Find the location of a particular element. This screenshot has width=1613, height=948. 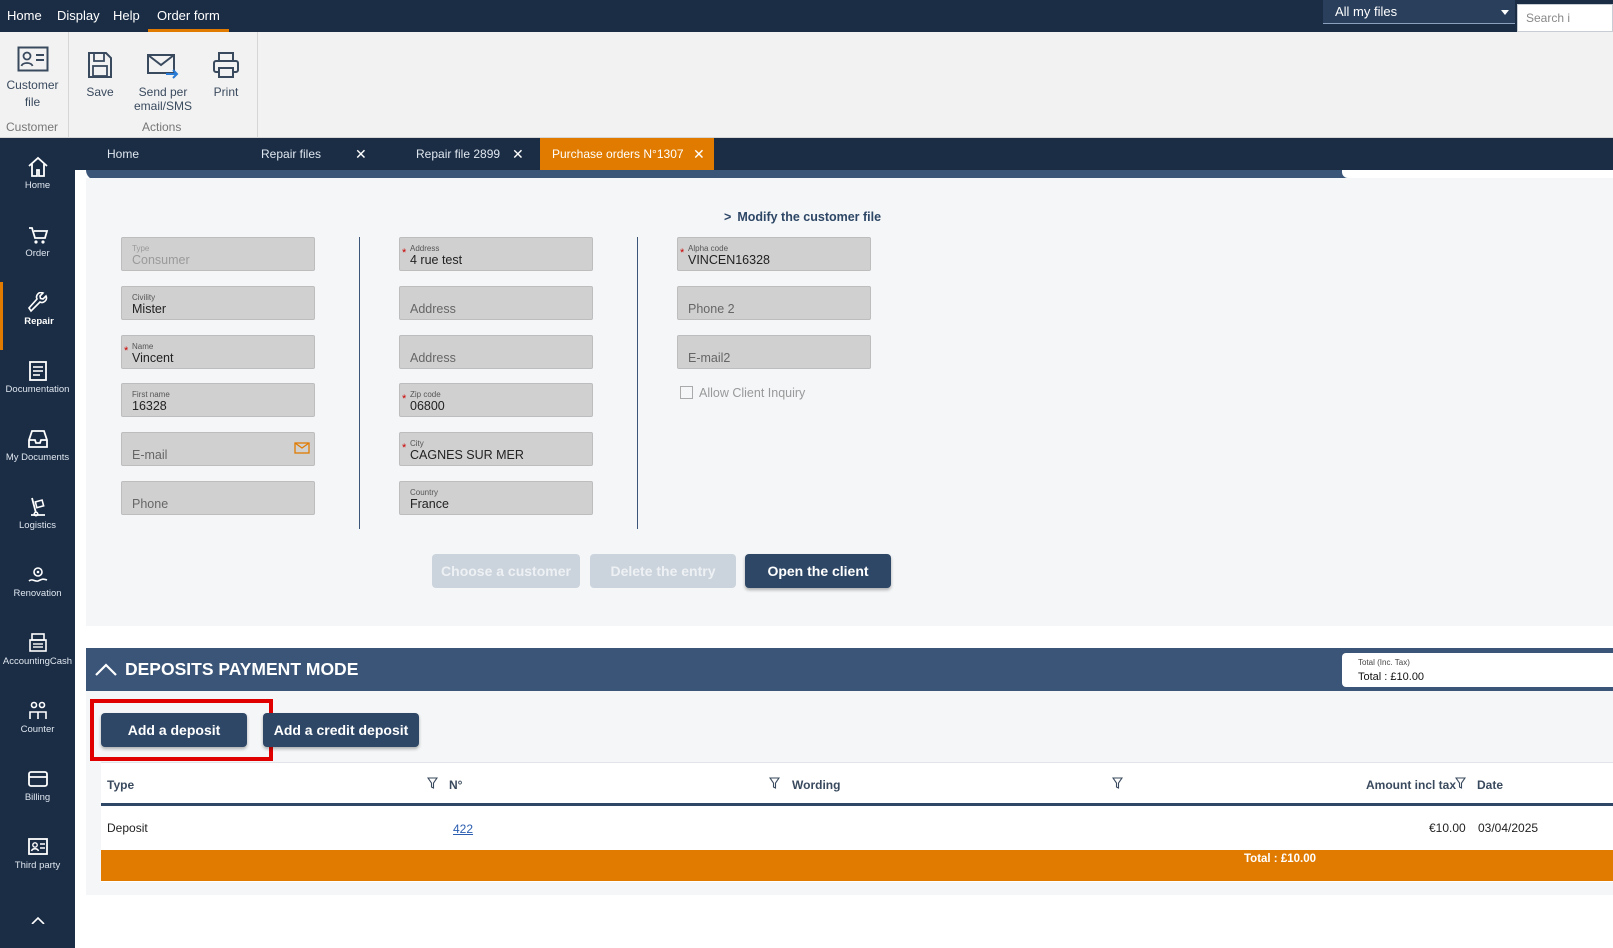

sidebar-item-logistics: Logistics is located at coordinates (37, 520).